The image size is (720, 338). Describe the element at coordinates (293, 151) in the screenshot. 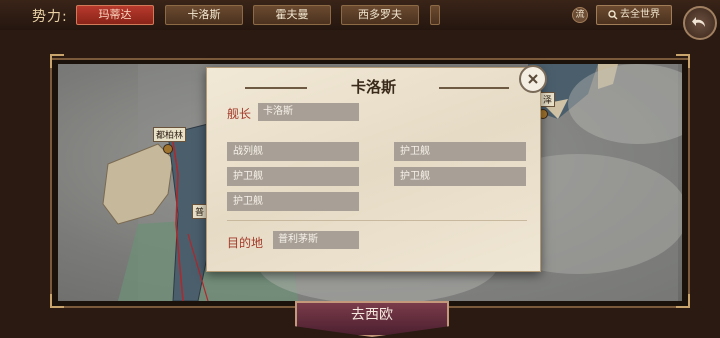

I see `ship-slot: 战列舰` at that location.